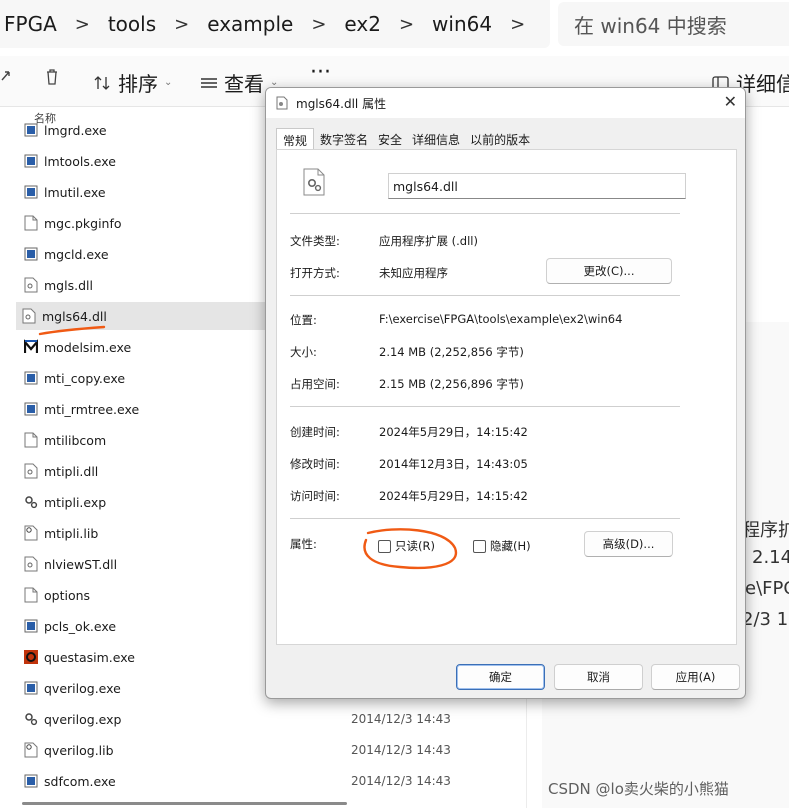 This screenshot has height=808, width=789. What do you see at coordinates (75, 502) in the screenshot?
I see `file-name: mtipli.exp` at bounding box center [75, 502].